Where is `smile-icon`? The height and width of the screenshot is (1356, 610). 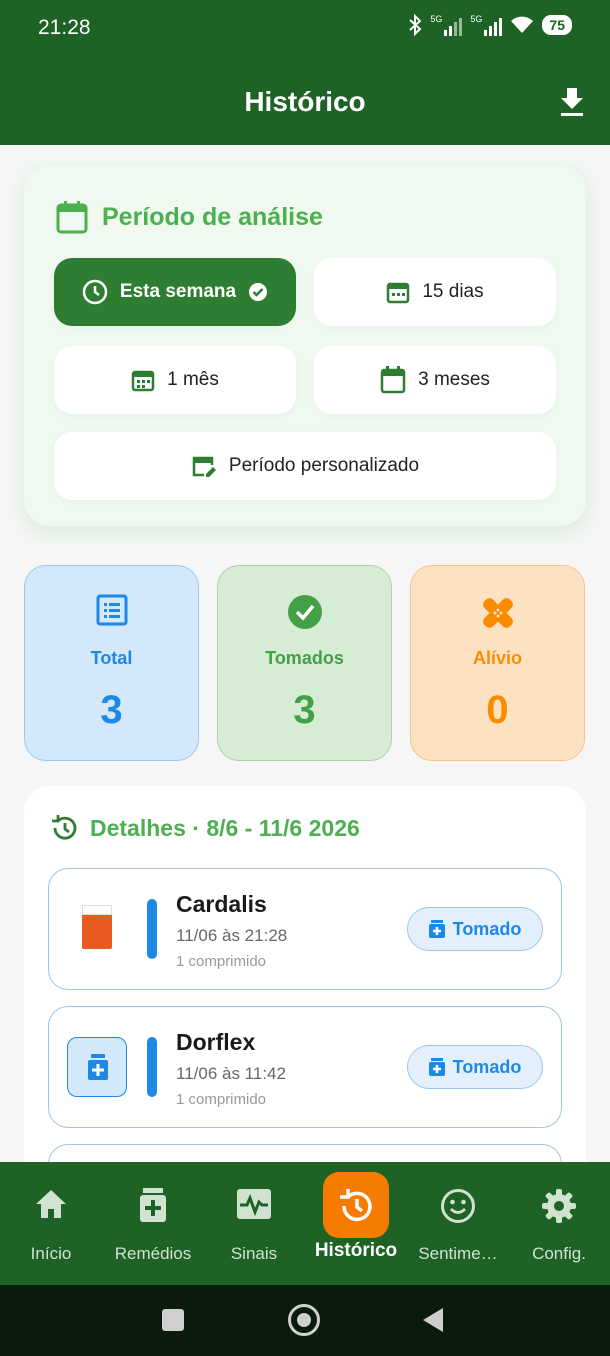 smile-icon is located at coordinates (458, 1206).